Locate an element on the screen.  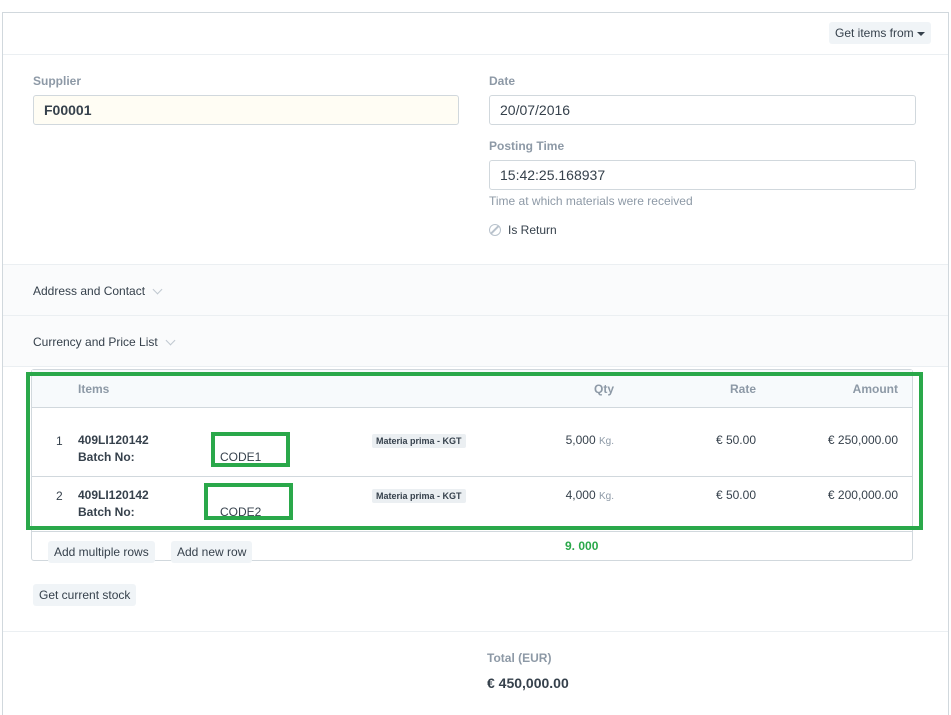
is-return-checkbox: Is Return is located at coordinates (523, 230).